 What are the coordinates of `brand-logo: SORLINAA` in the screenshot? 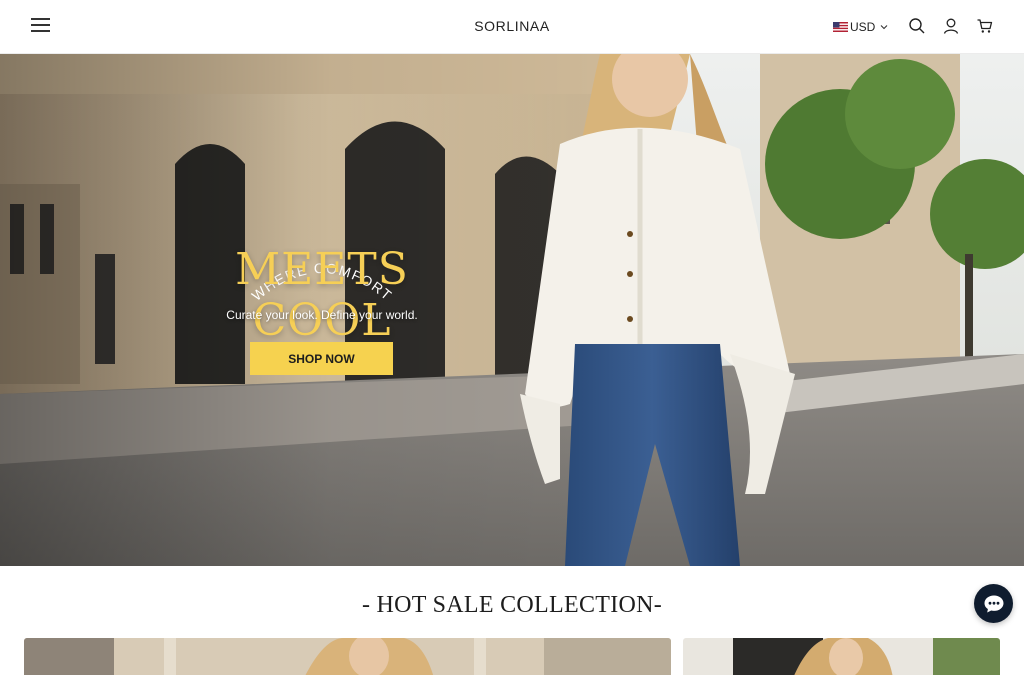 It's located at (512, 26).